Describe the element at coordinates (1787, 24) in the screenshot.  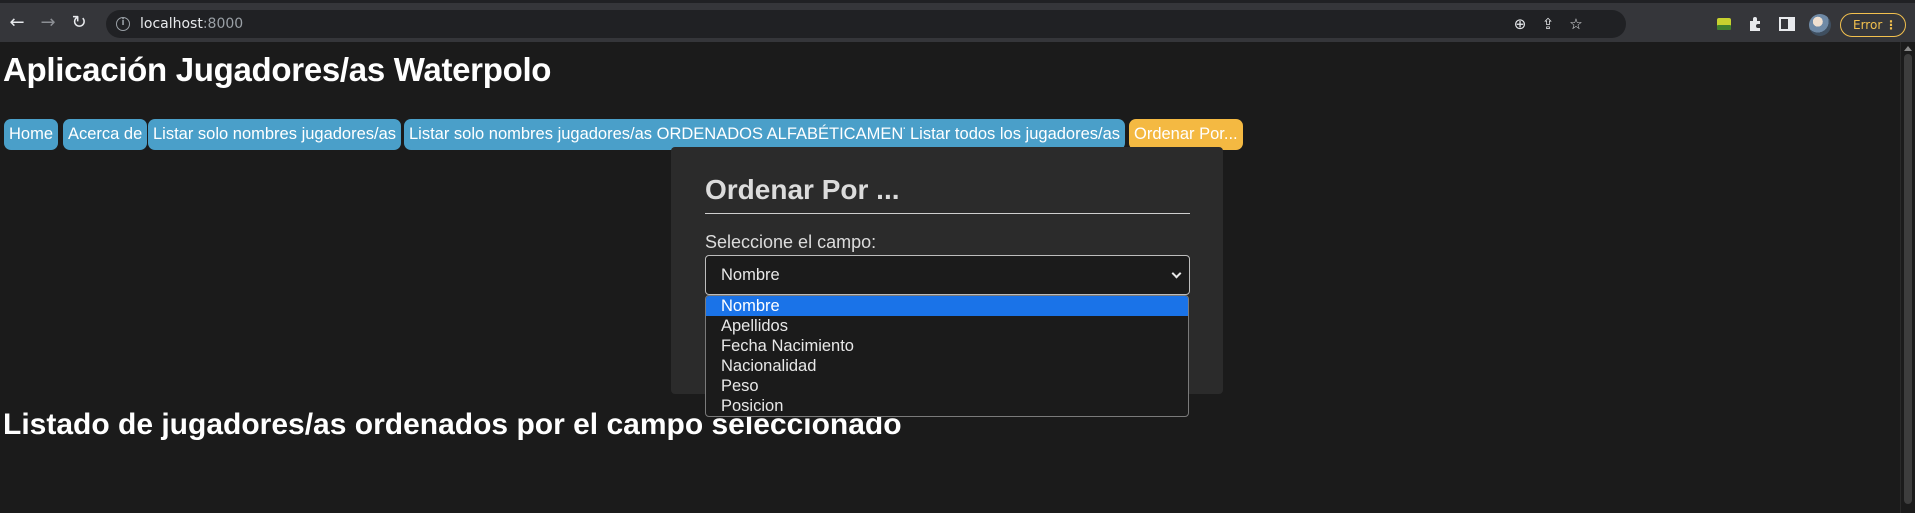
I see `side-panel-icon` at that location.